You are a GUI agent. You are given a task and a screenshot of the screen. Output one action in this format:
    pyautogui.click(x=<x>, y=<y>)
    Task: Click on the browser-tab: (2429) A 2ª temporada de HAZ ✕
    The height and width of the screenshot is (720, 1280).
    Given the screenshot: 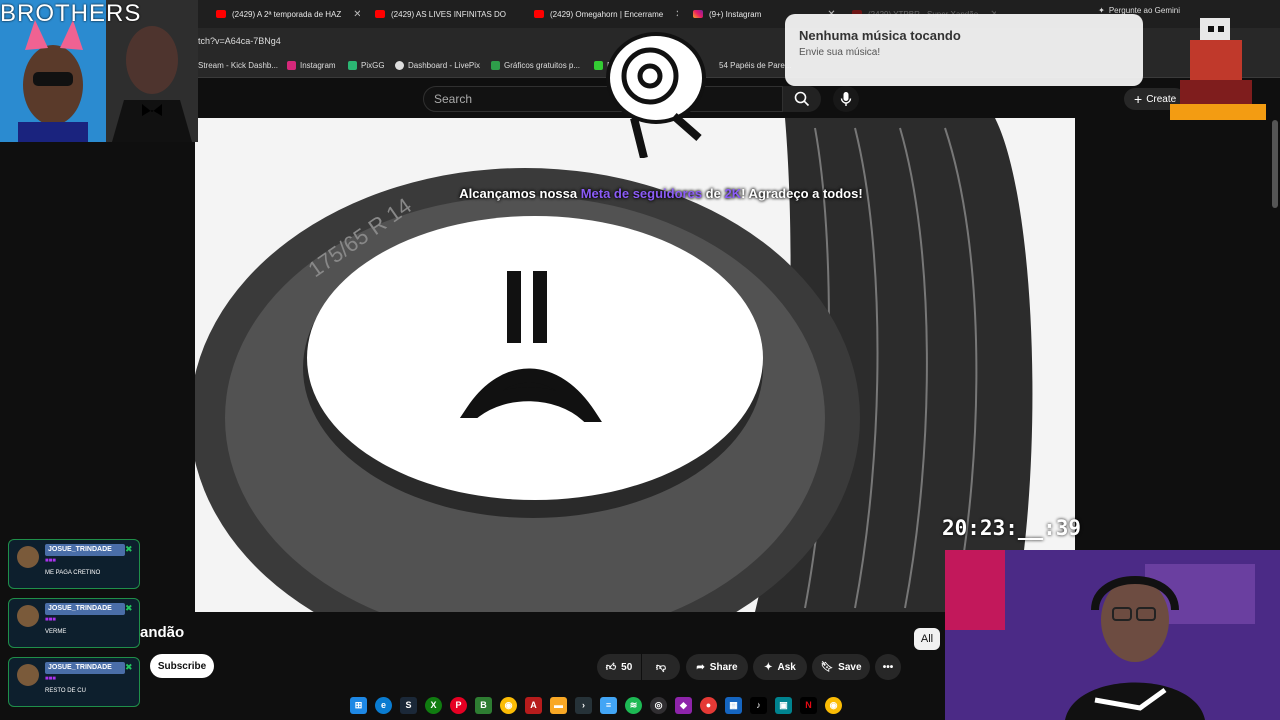 What is the action you would take?
    pyautogui.click(x=288, y=14)
    